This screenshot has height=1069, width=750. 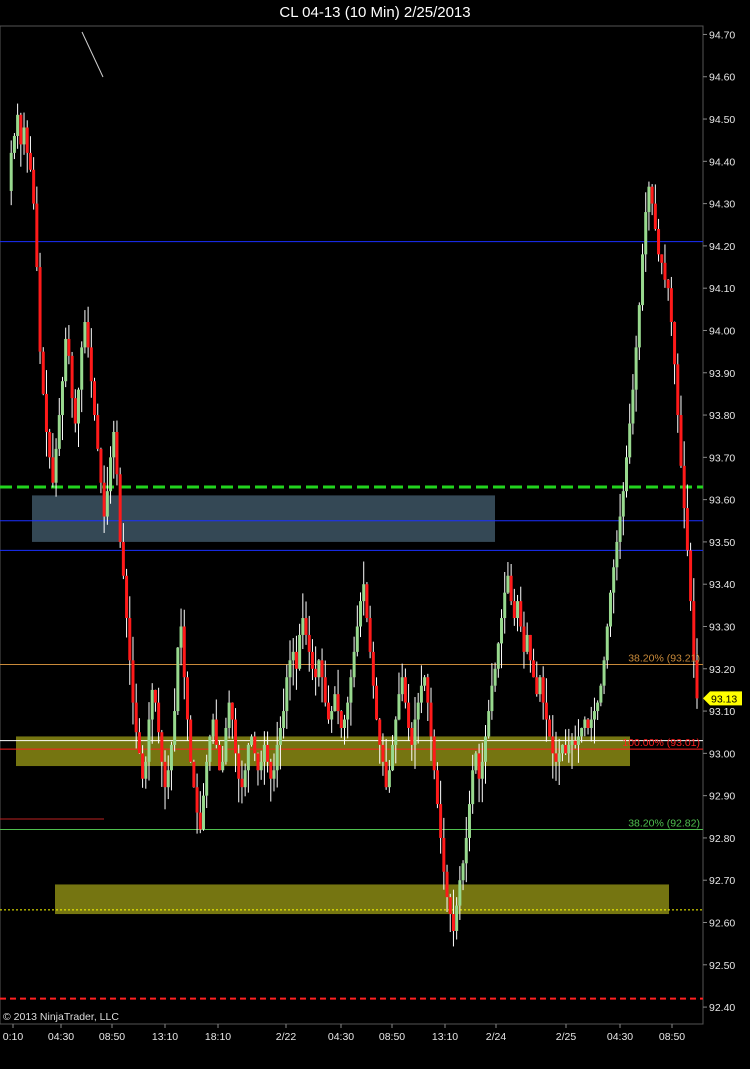 I want to click on y-tick-label: 94.60, so click(x=722, y=78).